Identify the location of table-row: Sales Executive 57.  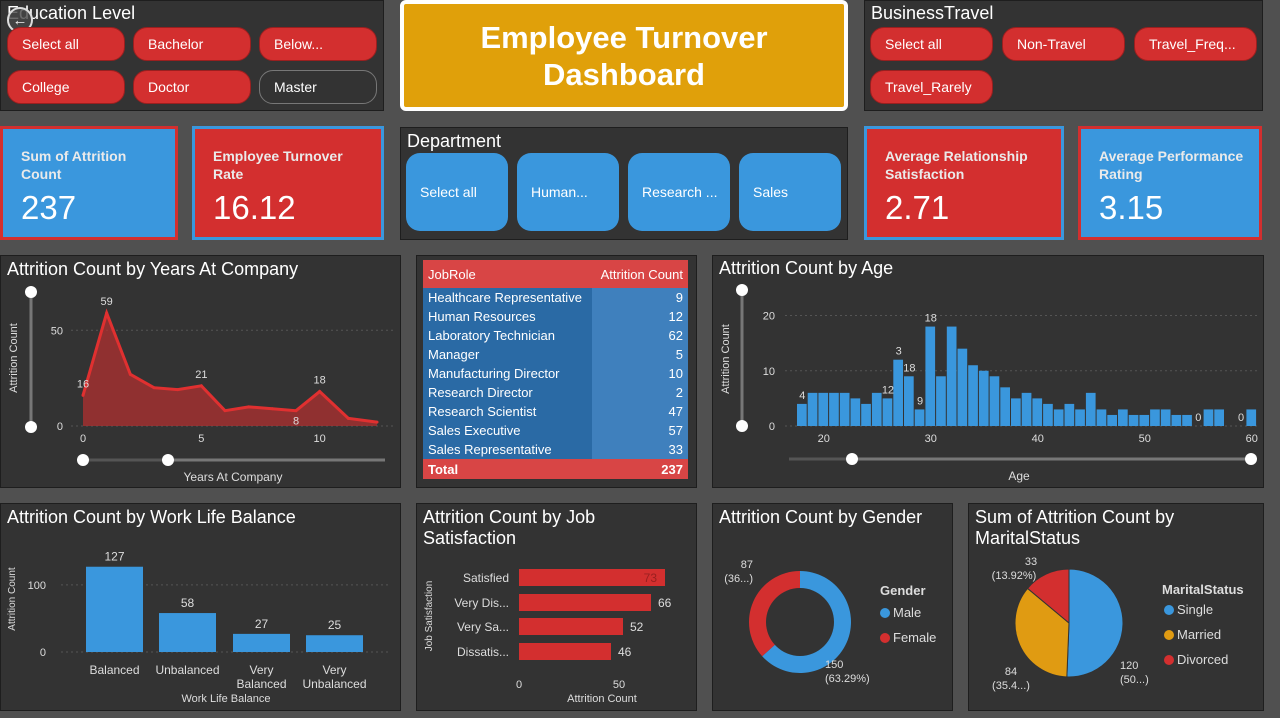
(555, 430).